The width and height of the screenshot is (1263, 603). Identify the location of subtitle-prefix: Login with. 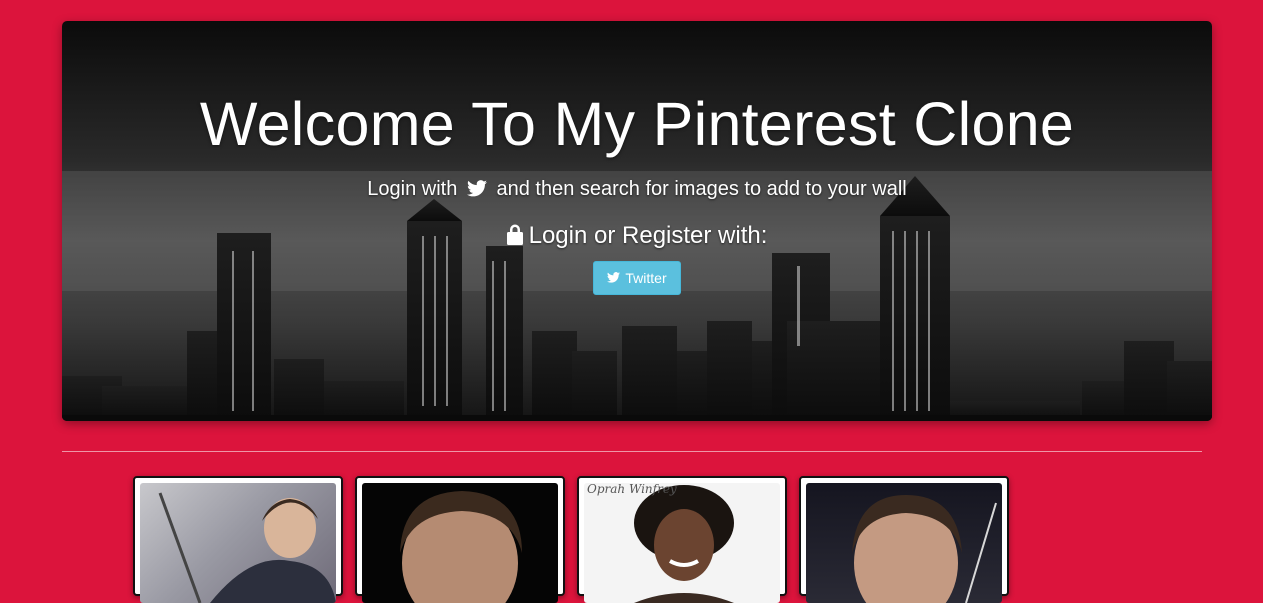
(412, 189).